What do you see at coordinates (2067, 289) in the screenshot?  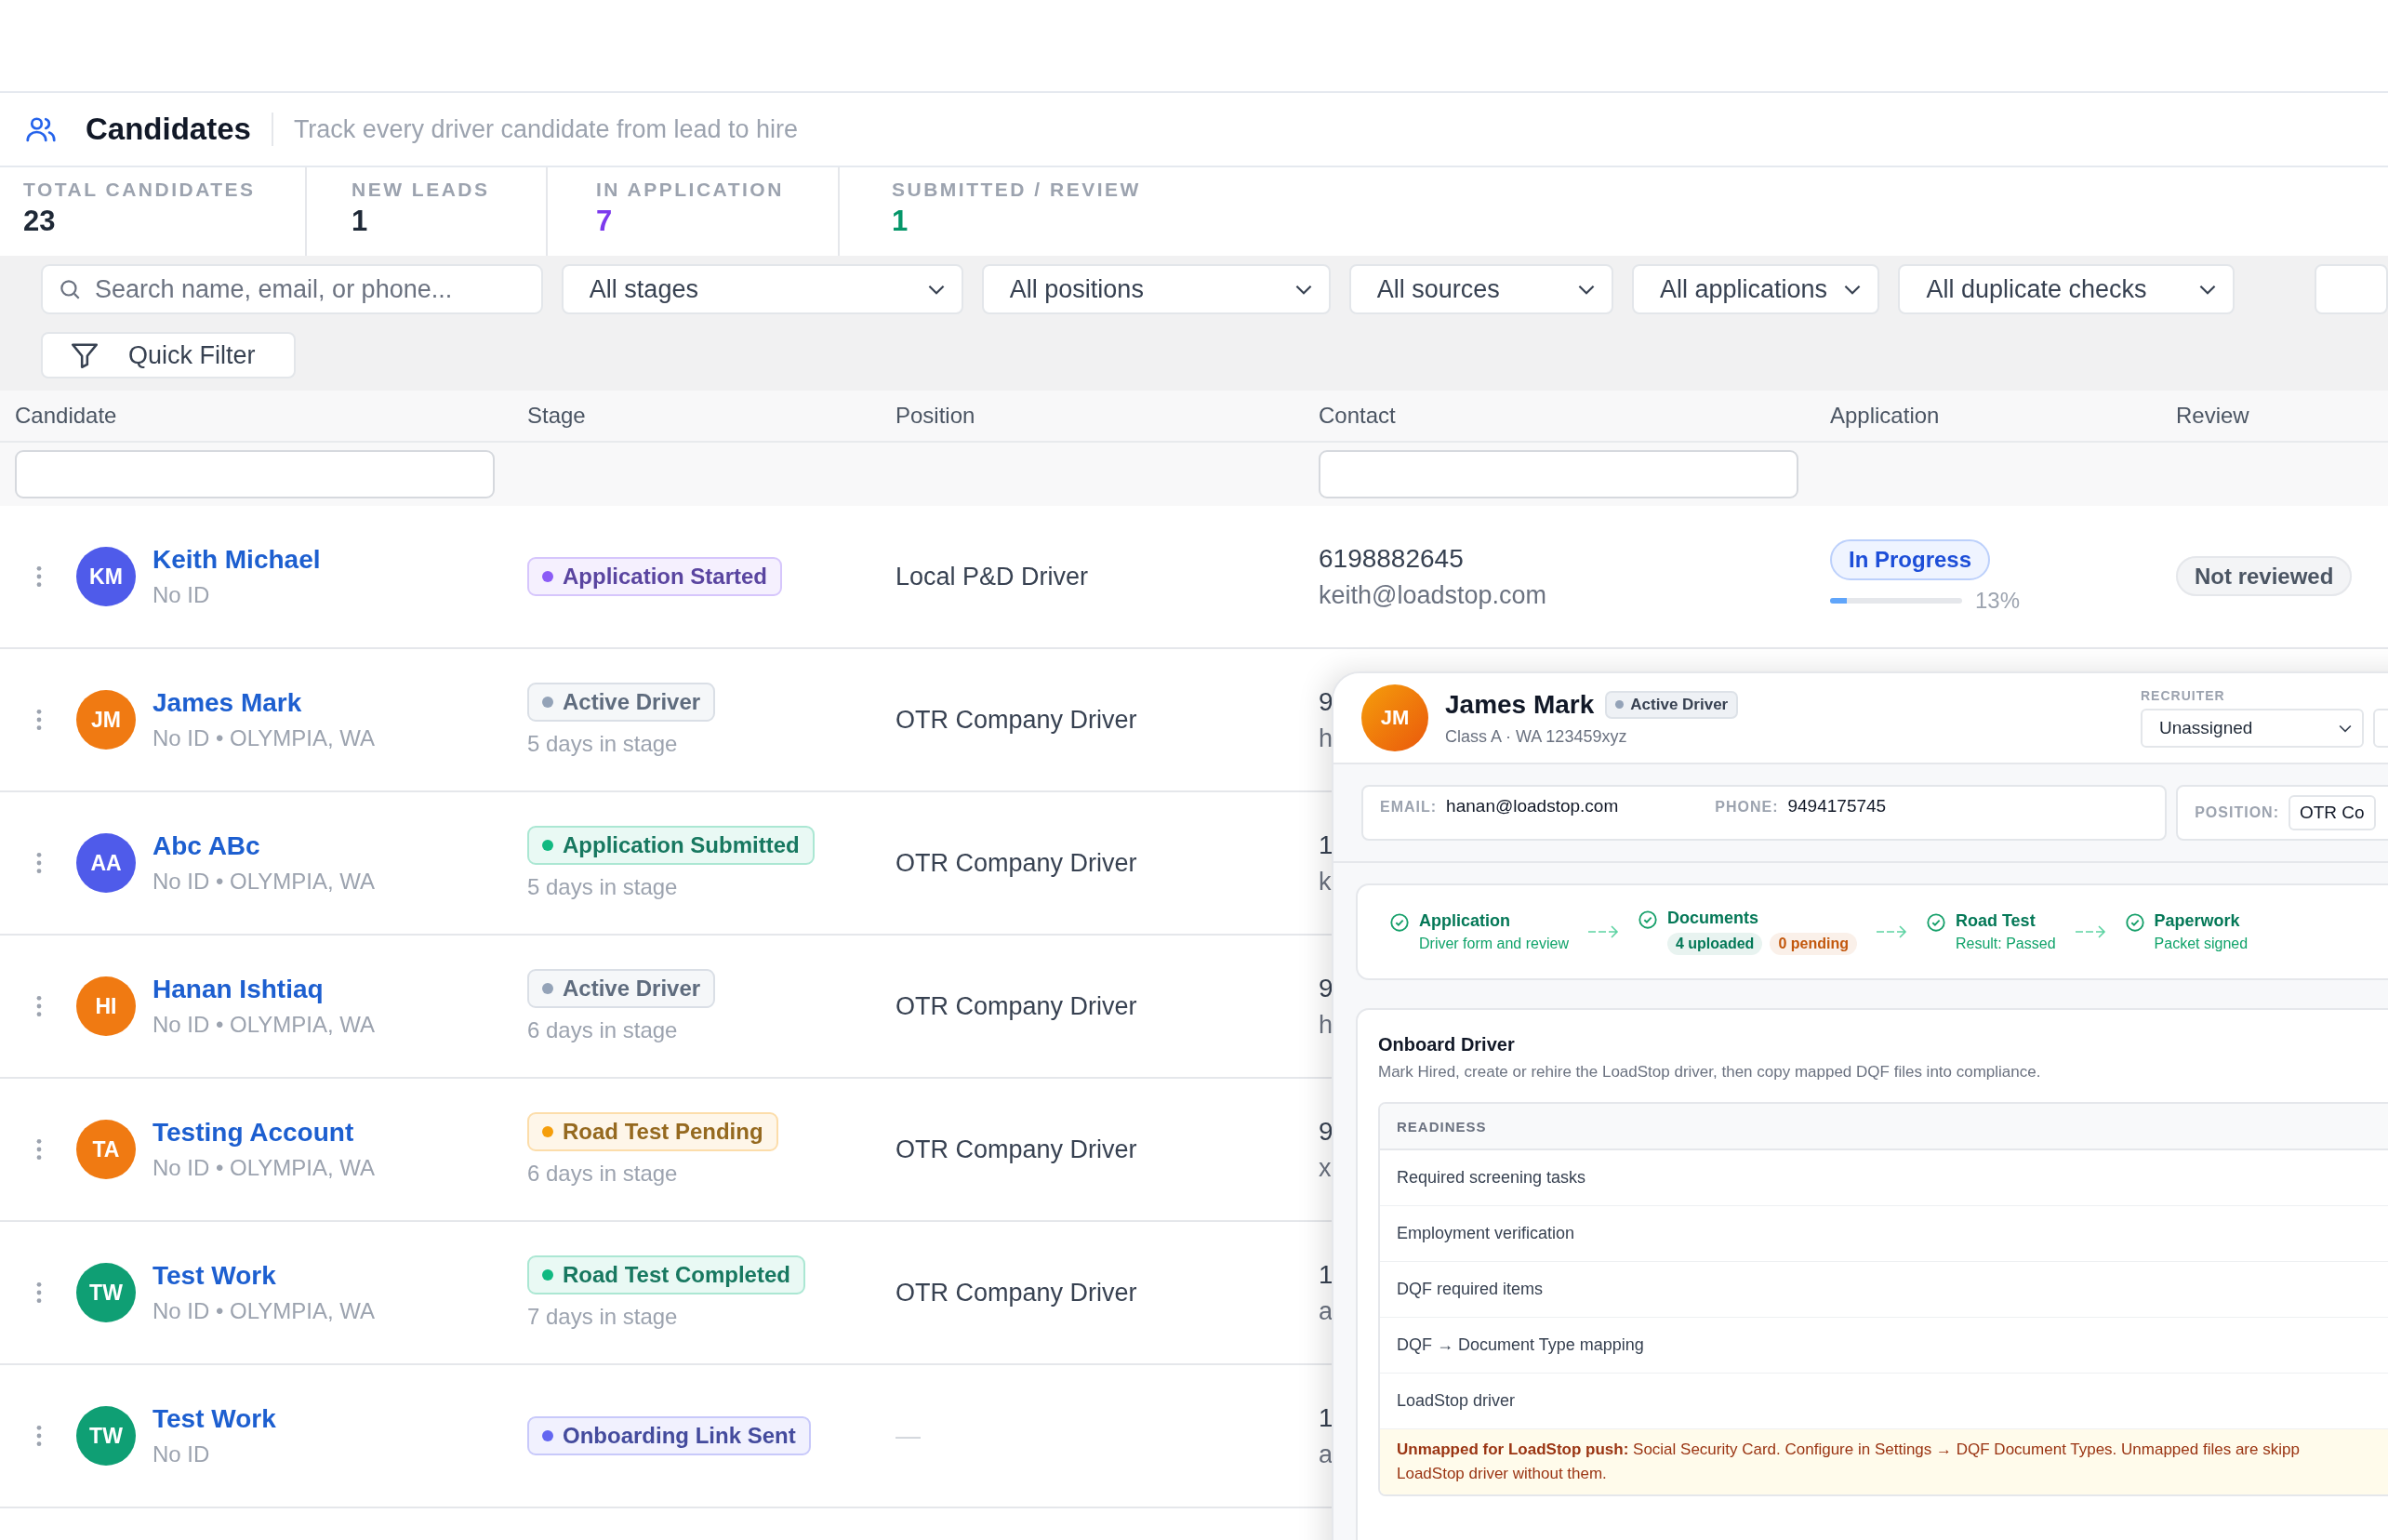 I see `filter-dropdown: All duplicate checks` at bounding box center [2067, 289].